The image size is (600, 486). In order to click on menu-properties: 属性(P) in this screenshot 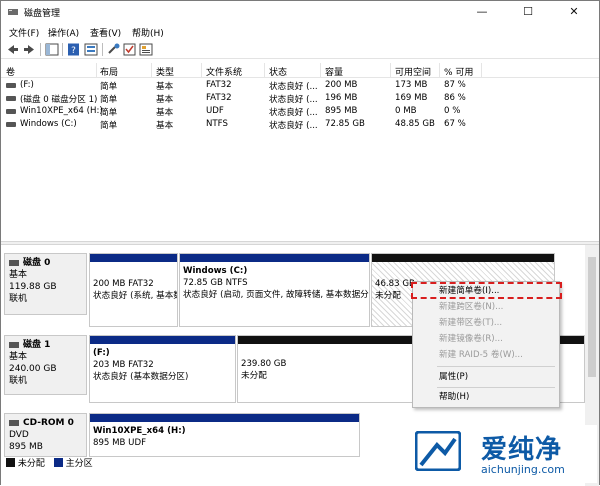, I will do `click(486, 377)`.